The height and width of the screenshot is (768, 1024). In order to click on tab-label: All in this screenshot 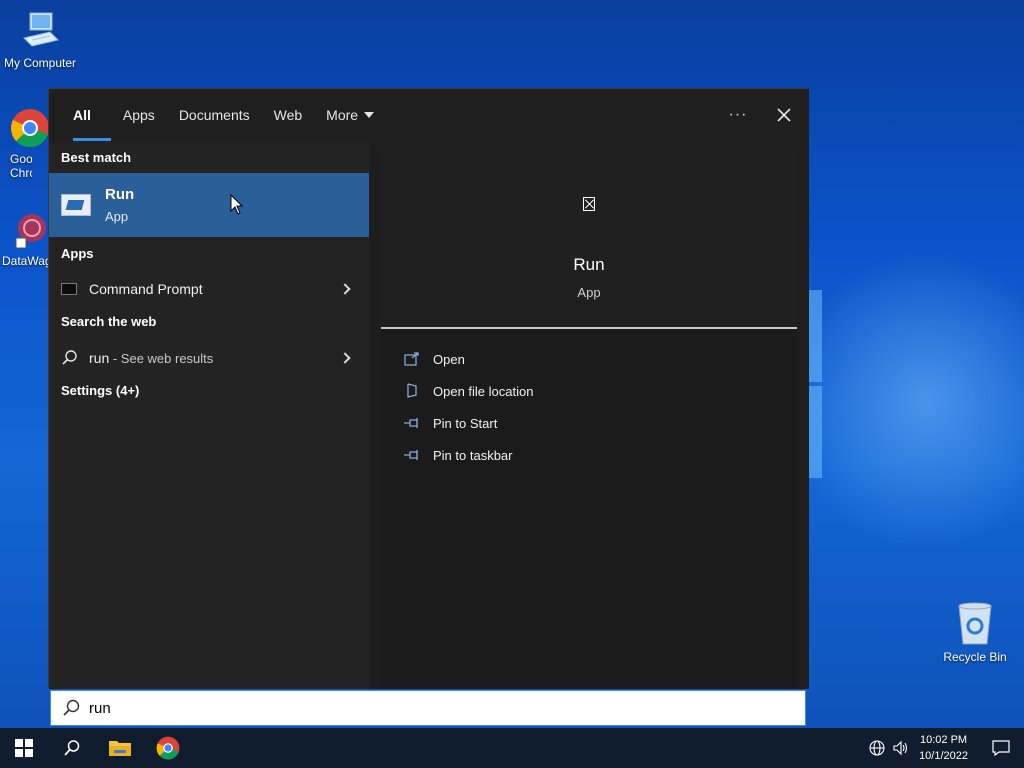, I will do `click(82, 115)`.